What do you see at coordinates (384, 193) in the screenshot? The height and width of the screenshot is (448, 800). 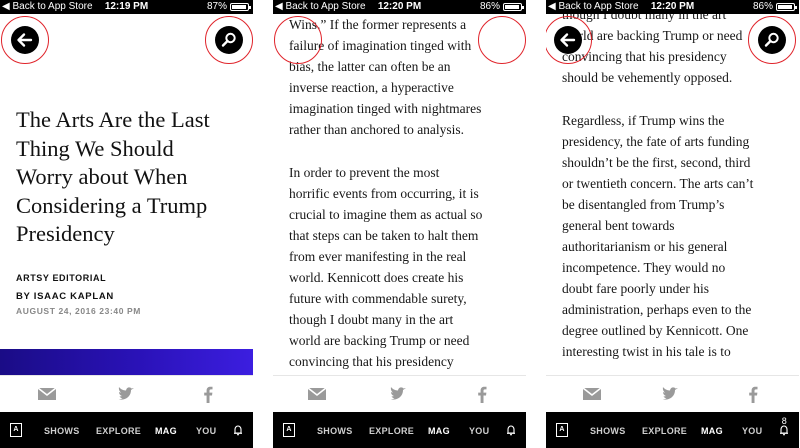 I see `body-line: horrific events from occurring, it is` at bounding box center [384, 193].